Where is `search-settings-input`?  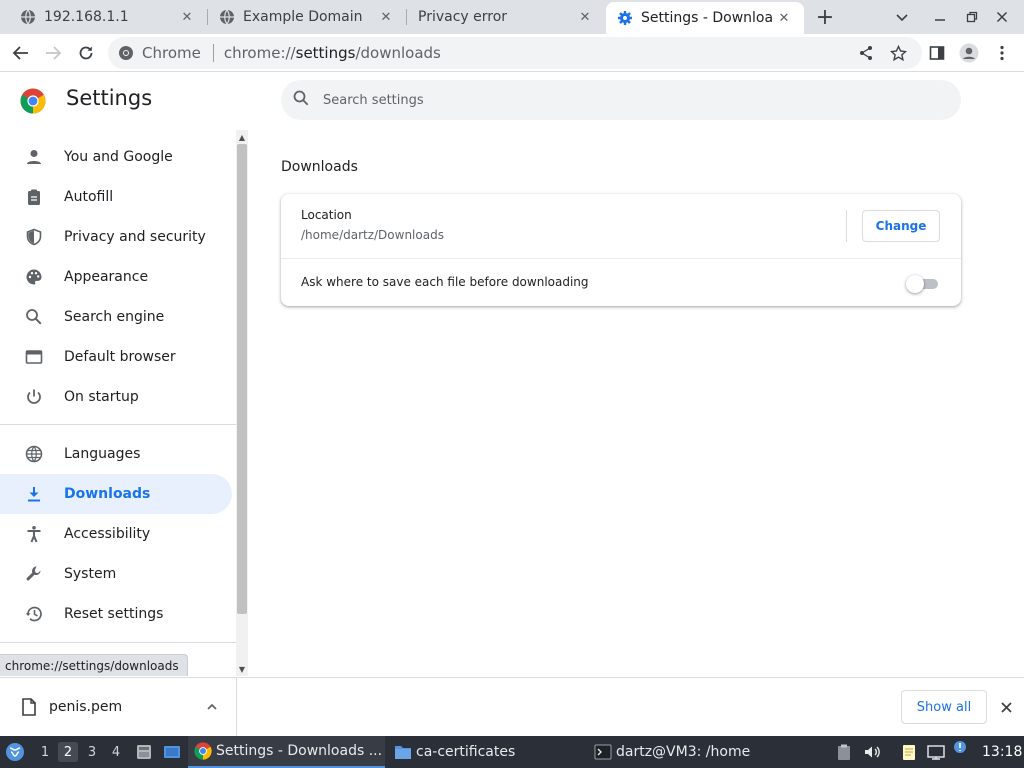
search-settings-input is located at coordinates (613, 100).